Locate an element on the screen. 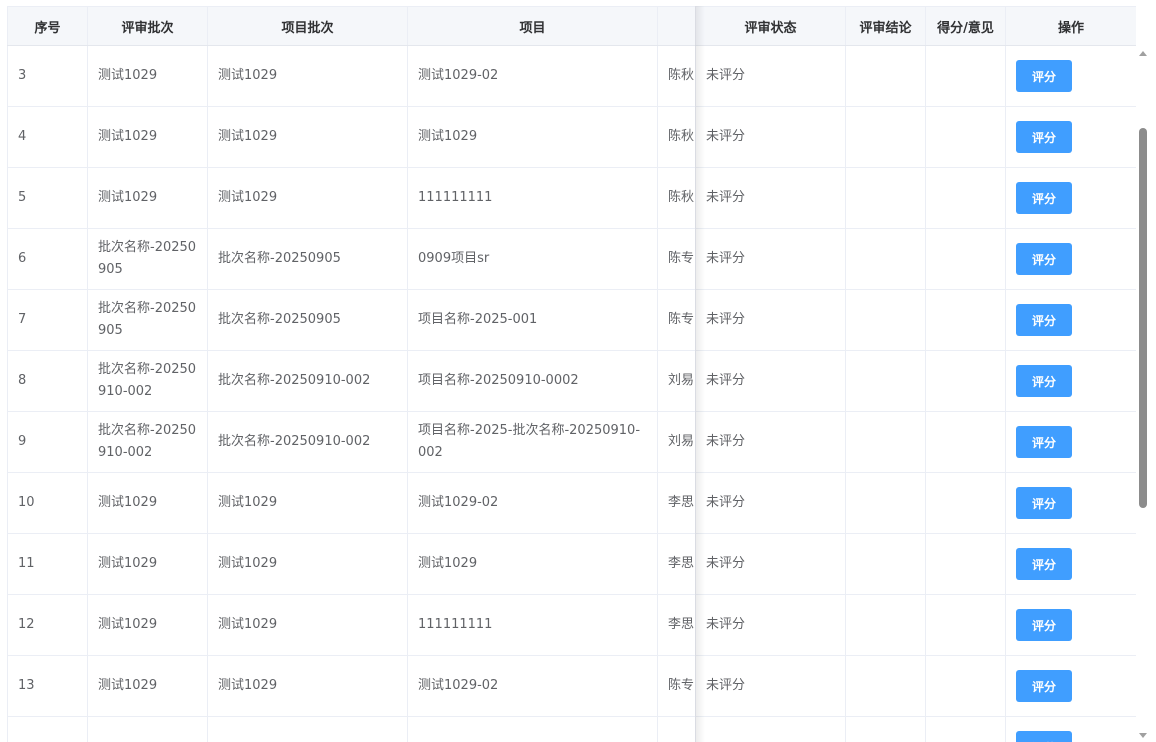  col-index-text: 9 is located at coordinates (22, 441).